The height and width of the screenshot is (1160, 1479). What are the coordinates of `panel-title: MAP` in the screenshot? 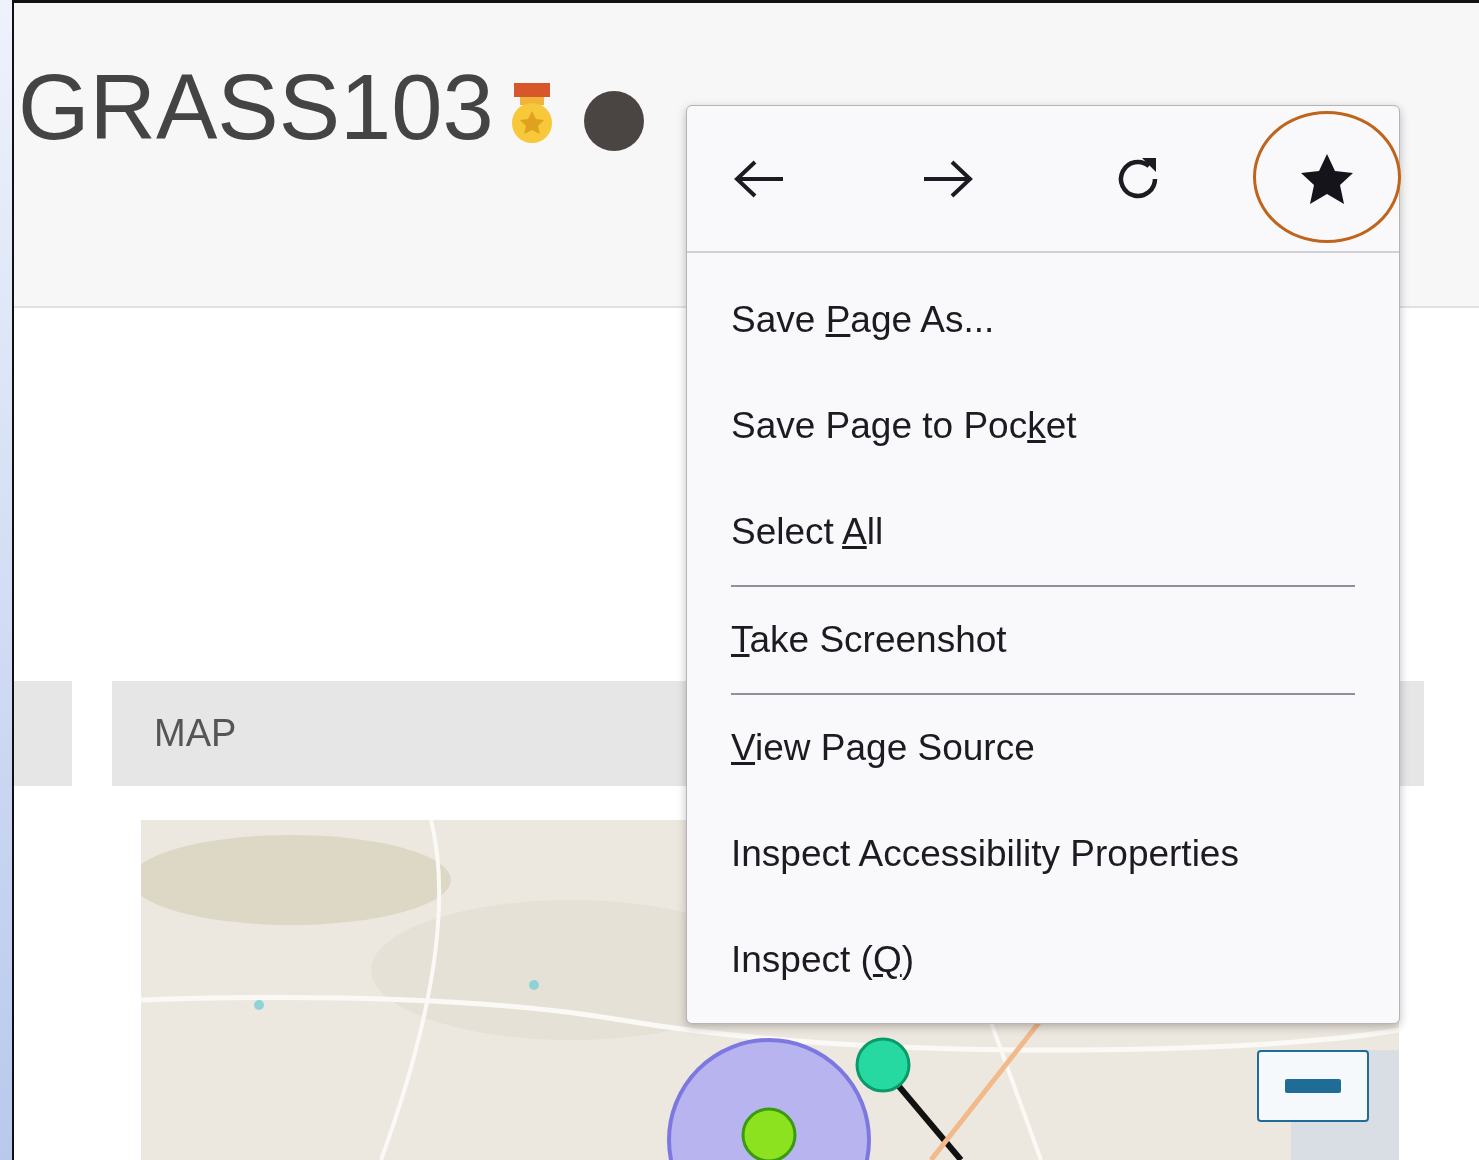 It's located at (195, 733).